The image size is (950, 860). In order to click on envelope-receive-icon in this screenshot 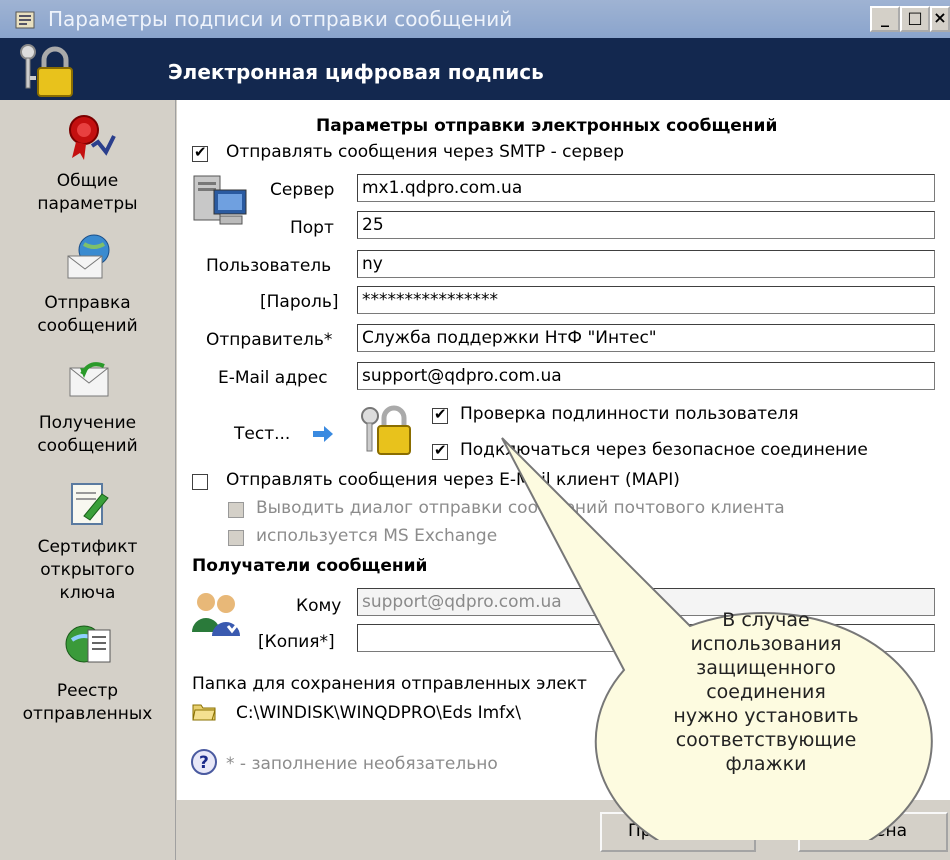, I will do `click(89, 381)`.